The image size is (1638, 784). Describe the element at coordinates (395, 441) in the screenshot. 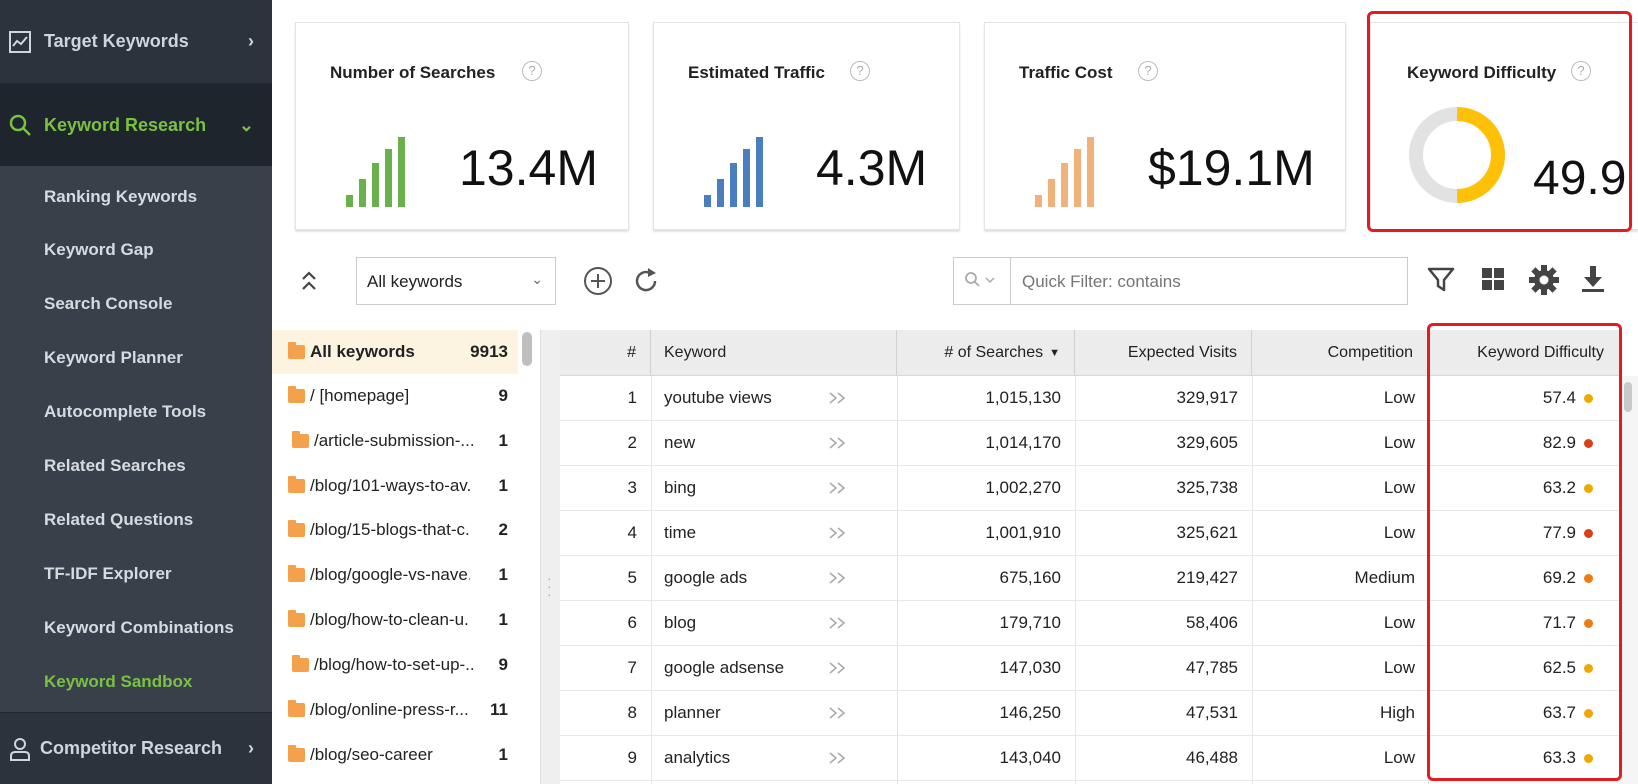

I see `tree-item: /article-submission-... 1` at that location.